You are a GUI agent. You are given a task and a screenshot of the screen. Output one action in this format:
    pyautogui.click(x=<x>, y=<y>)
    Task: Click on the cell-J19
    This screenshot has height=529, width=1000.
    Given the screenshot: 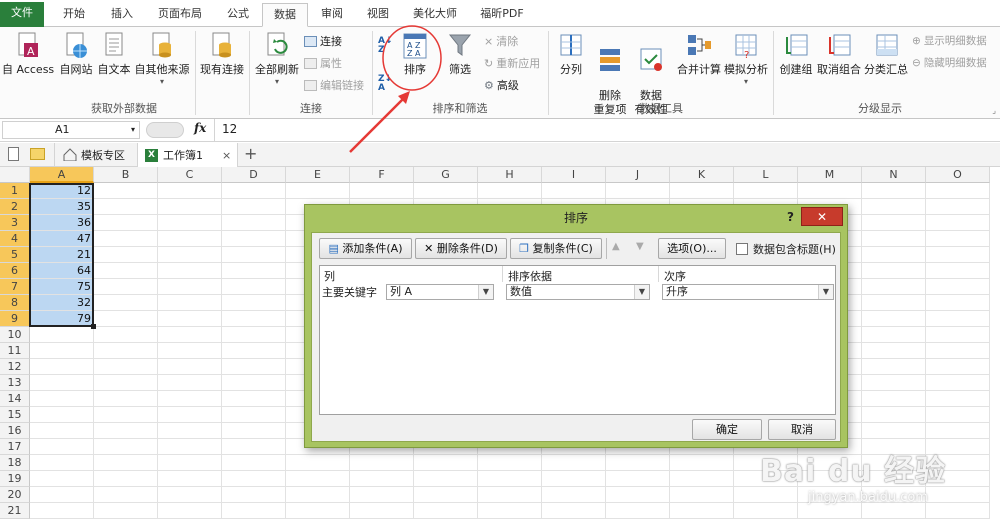 What is the action you would take?
    pyautogui.click(x=638, y=479)
    